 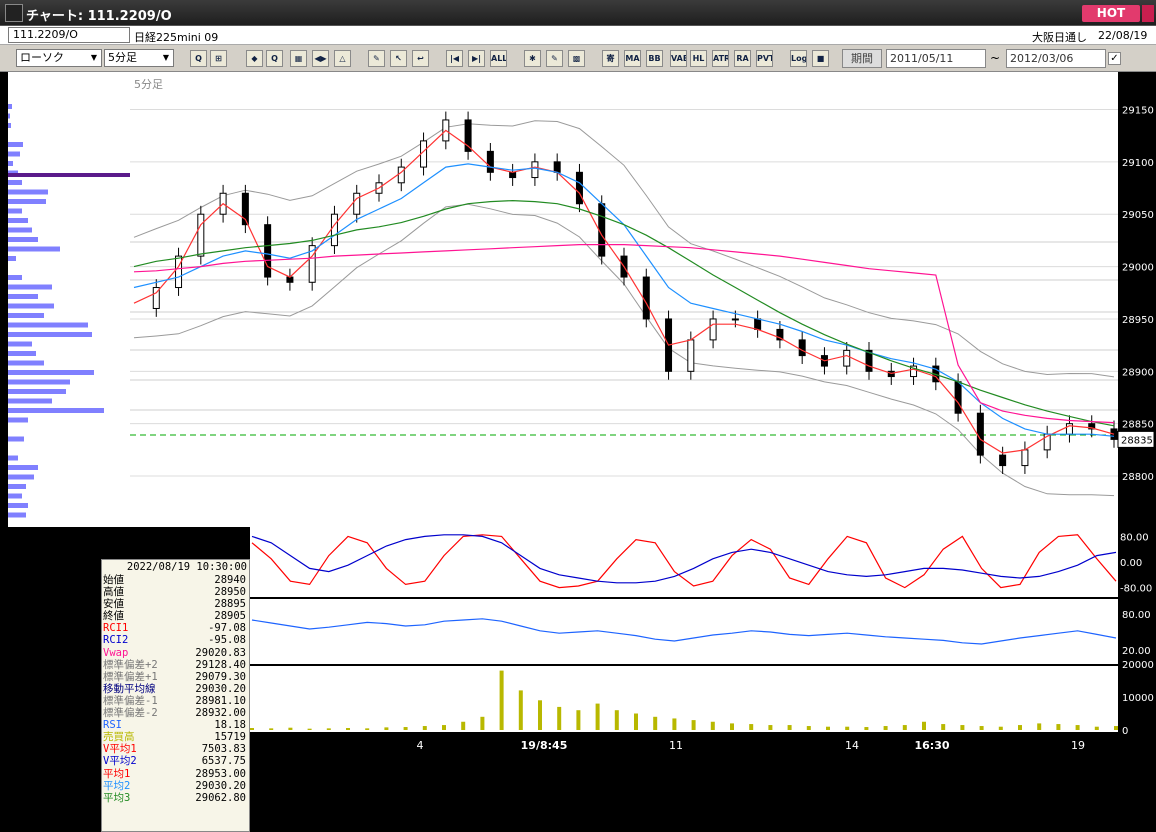 What do you see at coordinates (298, 58) in the screenshot?
I see `toolbar-button: ▦` at bounding box center [298, 58].